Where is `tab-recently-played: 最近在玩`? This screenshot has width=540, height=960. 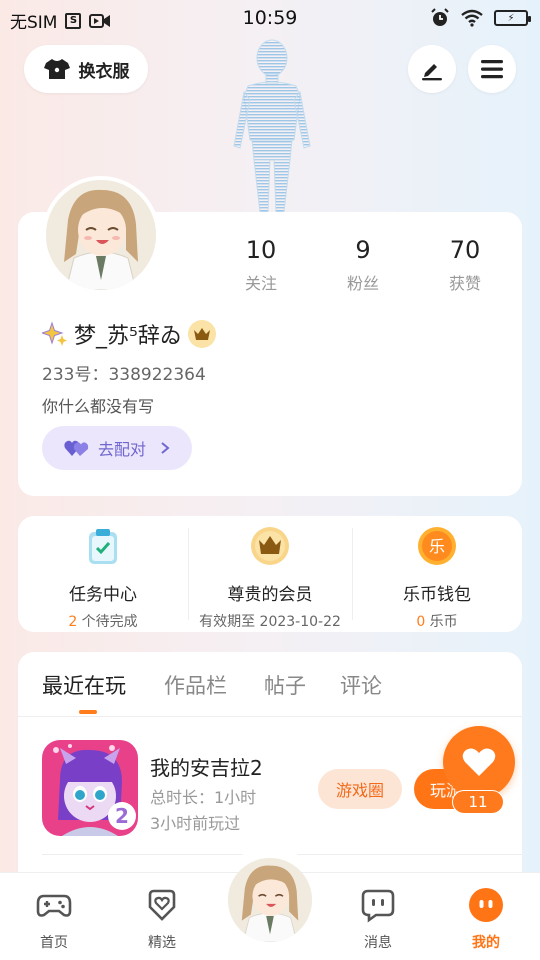
tab-recently-played: 最近在玩 is located at coordinates (84, 685).